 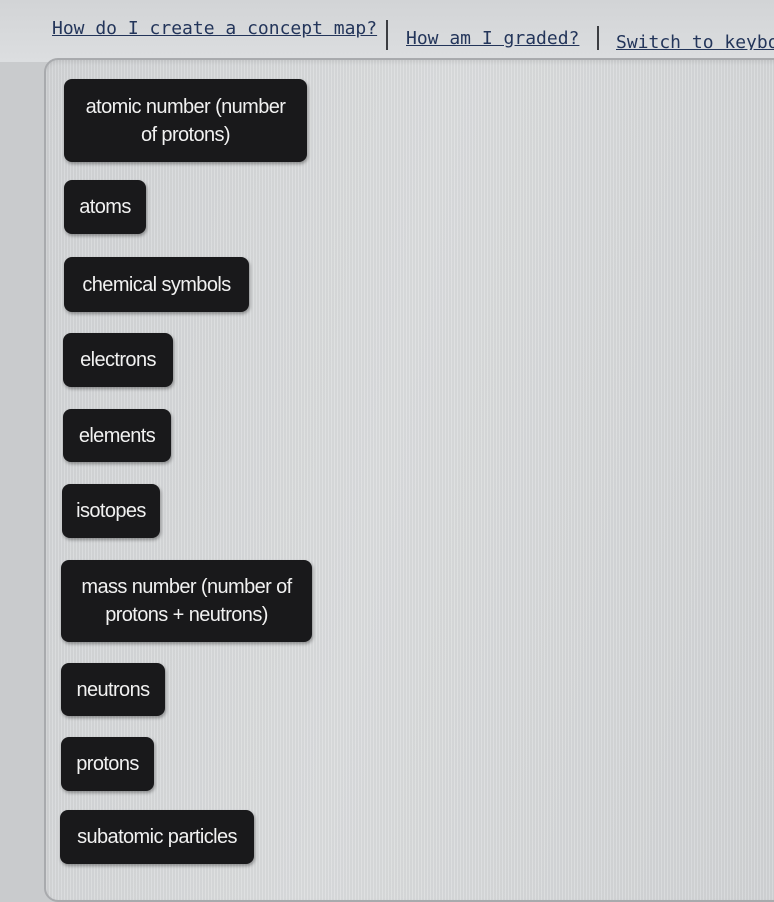 I want to click on concept-tile-label: elements, so click(x=117, y=435).